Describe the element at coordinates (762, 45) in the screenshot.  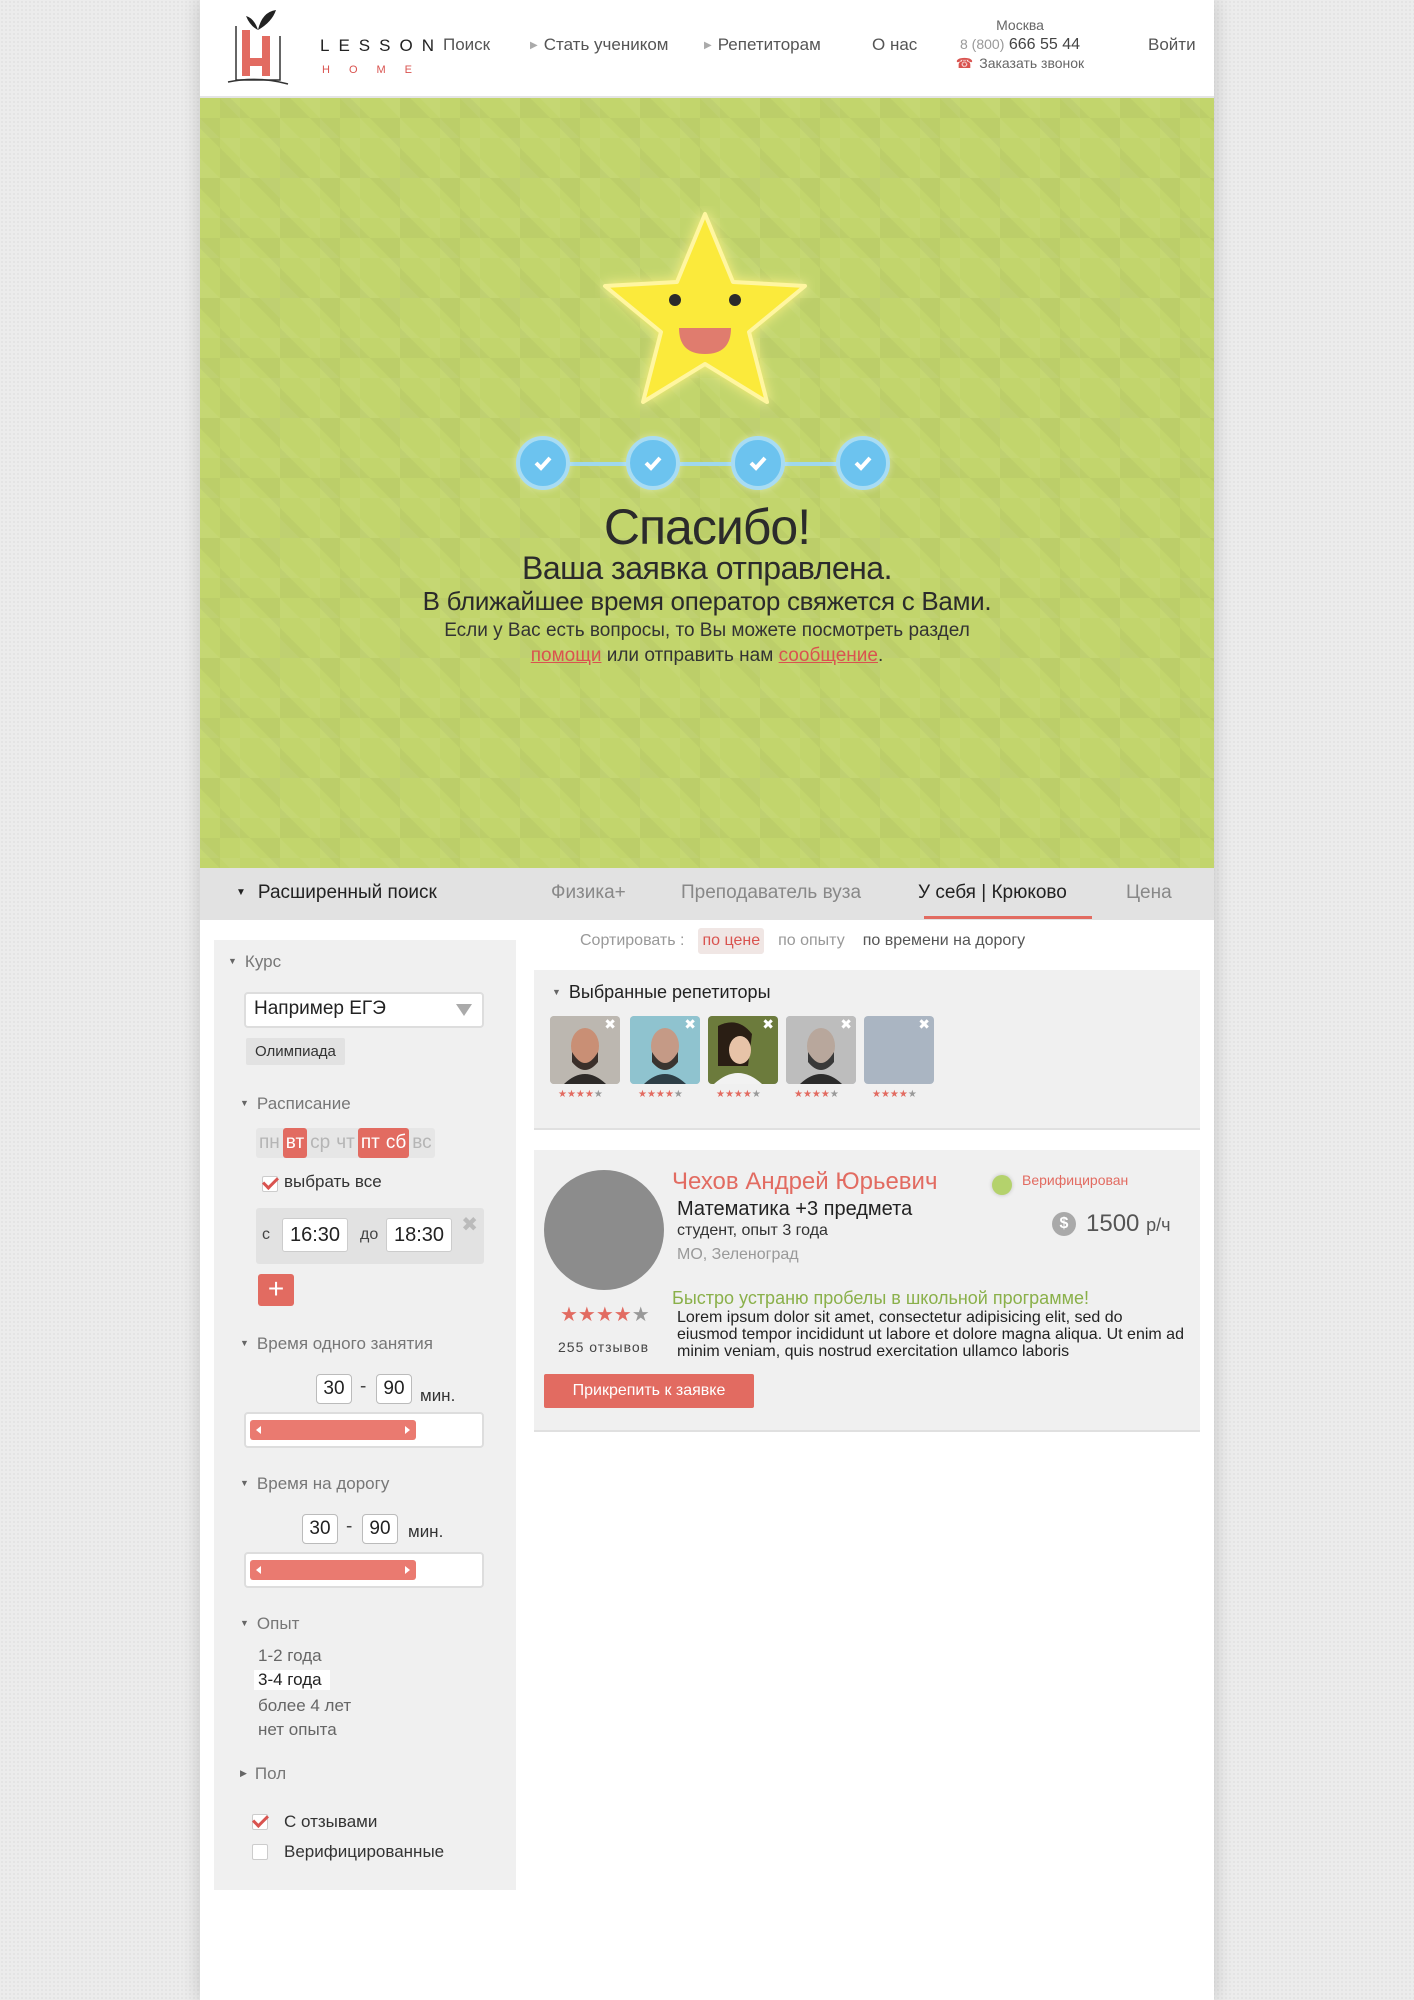
I see `nav-tutors: ▶ Репетиторам` at that location.